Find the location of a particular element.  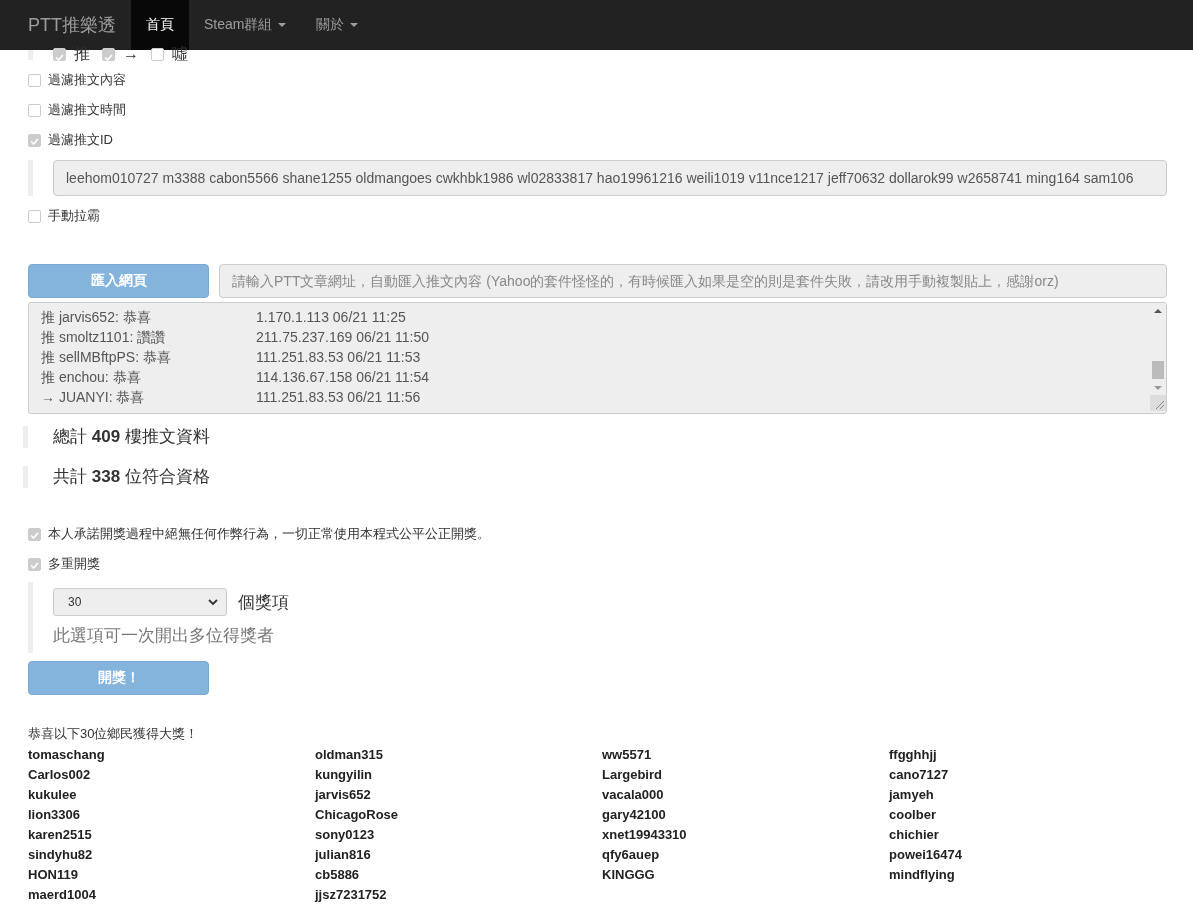

comment-meta: 111.251.83.53 06/21 11:56 is located at coordinates (338, 397).